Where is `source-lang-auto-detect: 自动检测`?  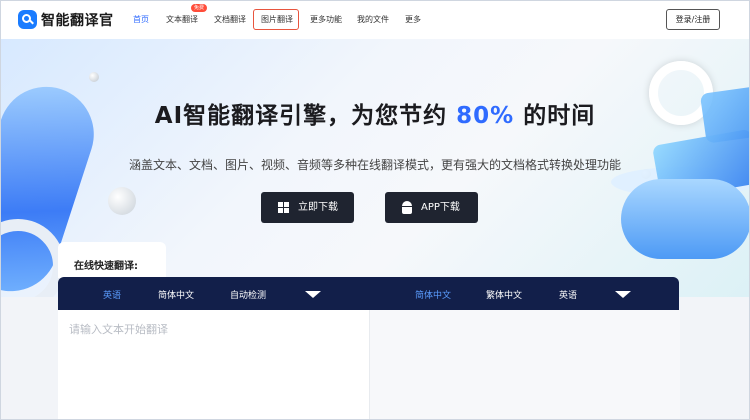 source-lang-auto-detect: 自动检测 is located at coordinates (248, 294).